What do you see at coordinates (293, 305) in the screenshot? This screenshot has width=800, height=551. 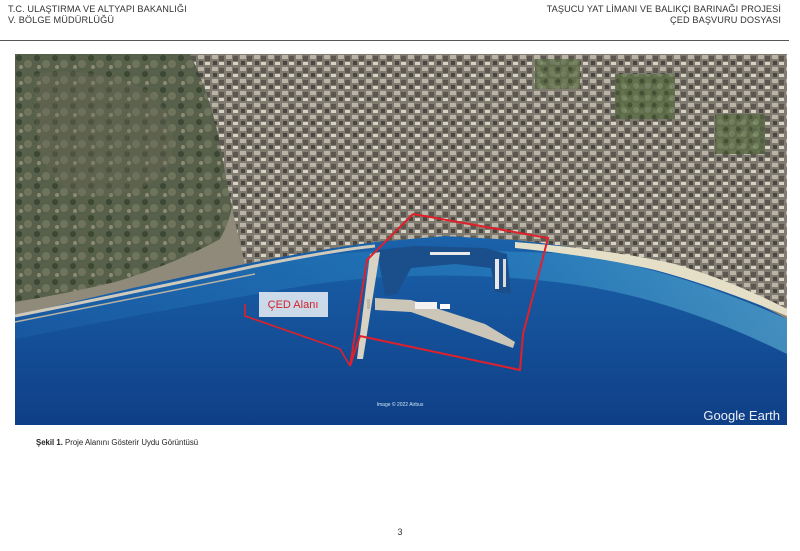 I see `area-label: ÇED Alanı` at bounding box center [293, 305].